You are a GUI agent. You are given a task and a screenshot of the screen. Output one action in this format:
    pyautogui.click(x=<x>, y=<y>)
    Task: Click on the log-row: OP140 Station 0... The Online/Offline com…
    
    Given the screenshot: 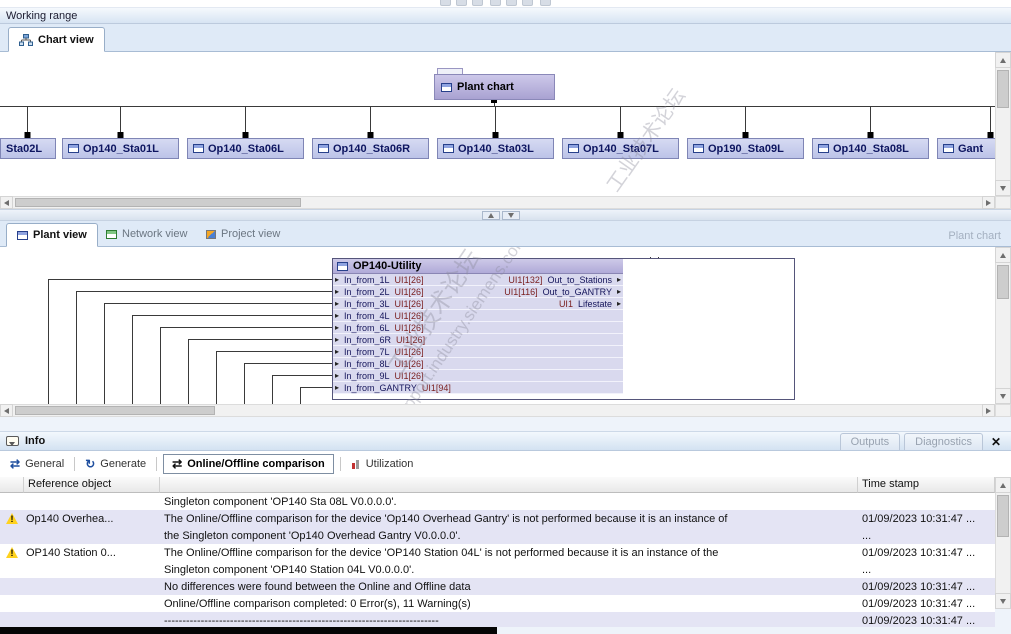 What is the action you would take?
    pyautogui.click(x=497, y=552)
    